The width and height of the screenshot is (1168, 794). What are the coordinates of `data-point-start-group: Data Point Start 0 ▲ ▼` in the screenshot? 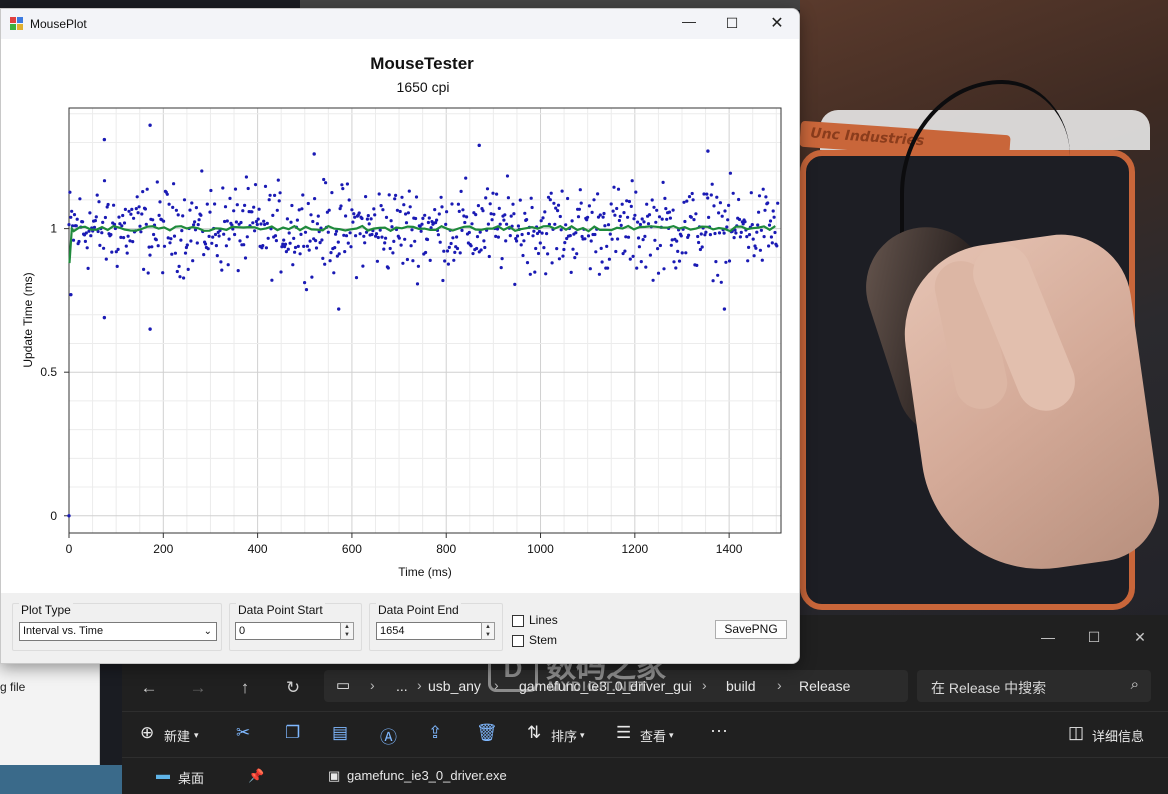 It's located at (295, 627).